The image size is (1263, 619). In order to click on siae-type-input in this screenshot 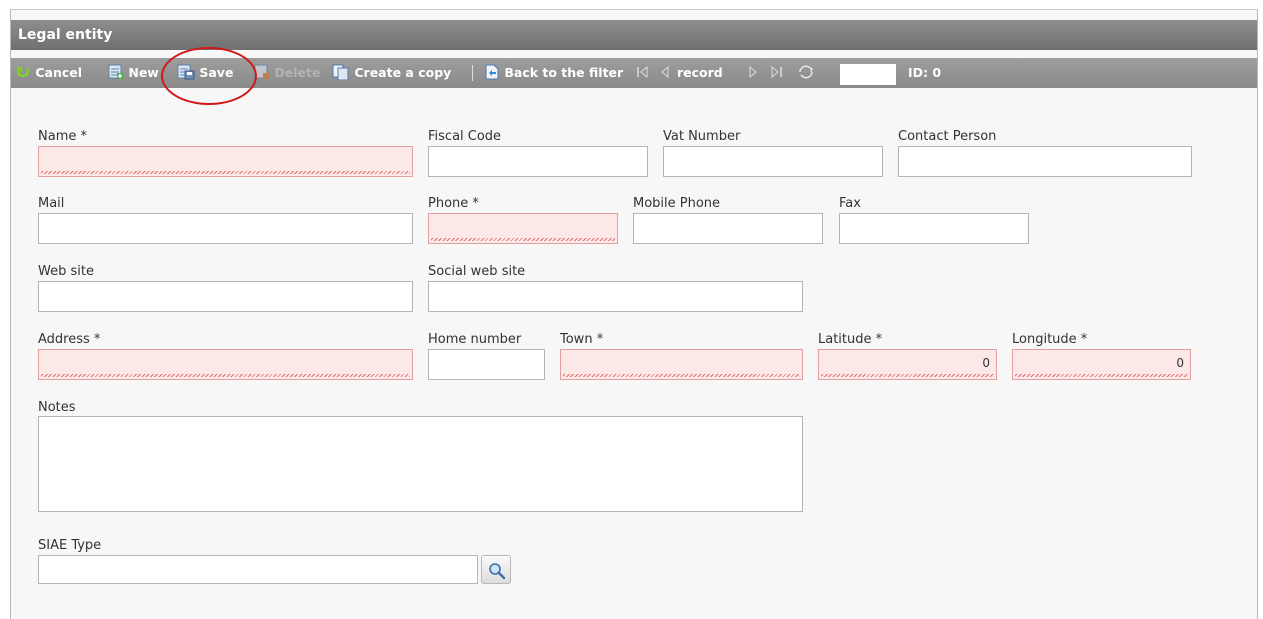, I will do `click(258, 569)`.